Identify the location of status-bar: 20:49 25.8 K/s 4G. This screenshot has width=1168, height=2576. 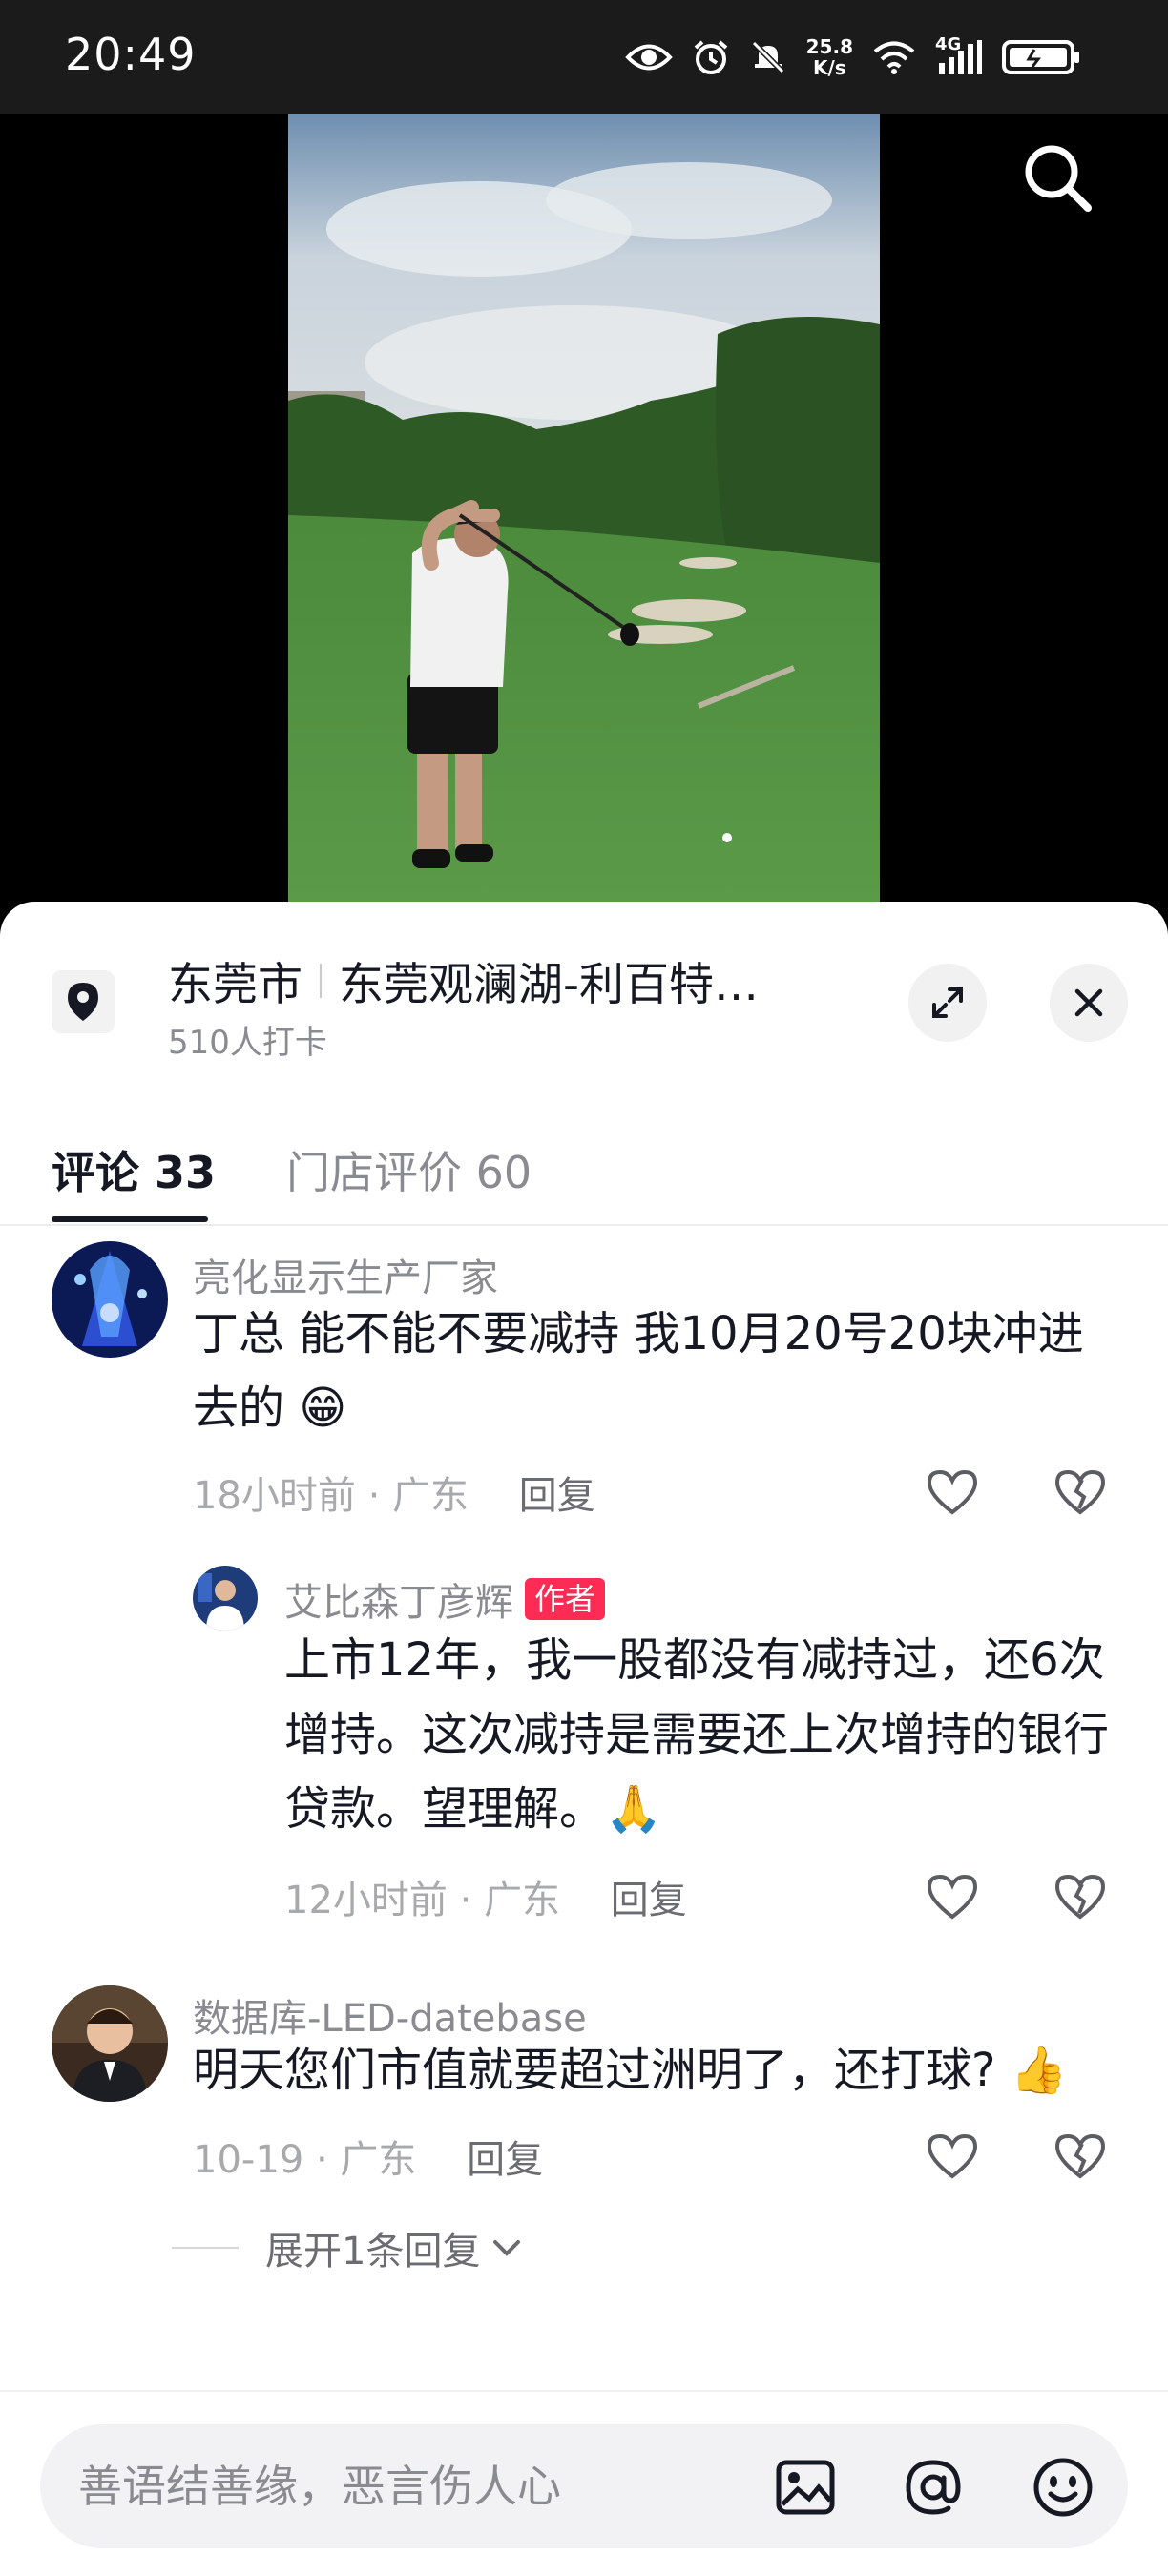
(584, 57).